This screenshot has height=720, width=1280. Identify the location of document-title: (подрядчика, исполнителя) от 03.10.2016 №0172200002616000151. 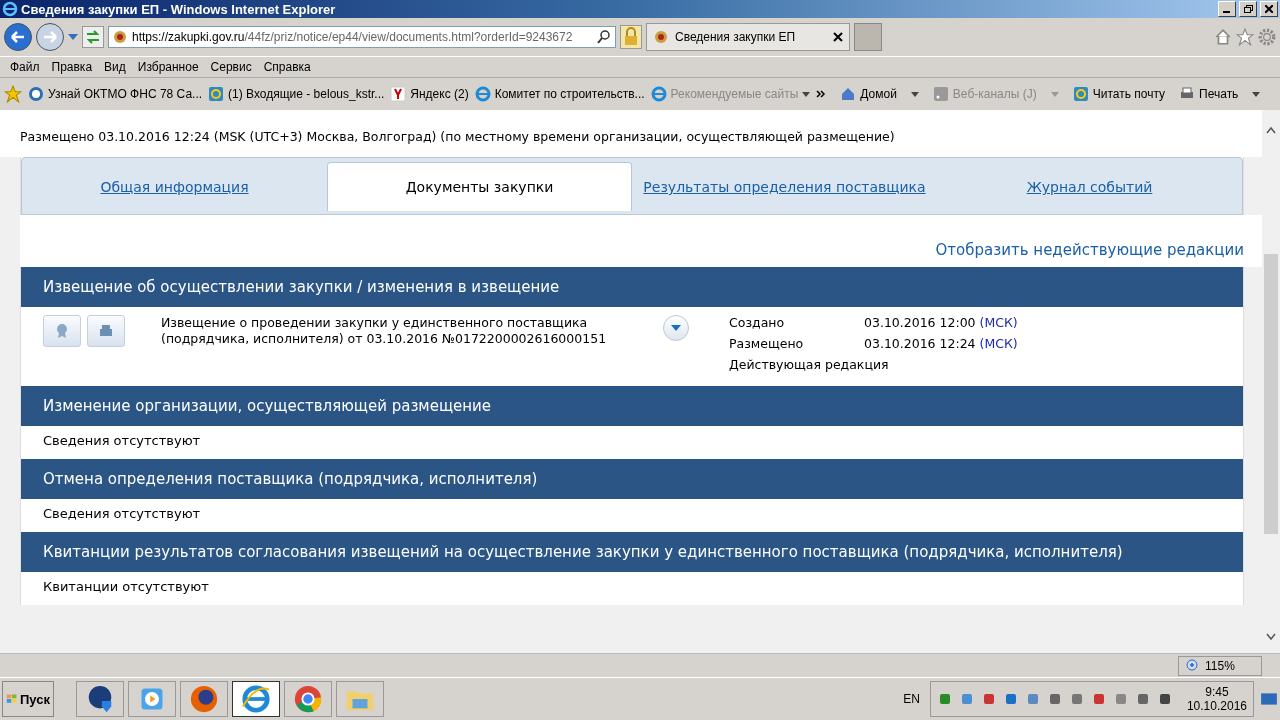
(411, 339).